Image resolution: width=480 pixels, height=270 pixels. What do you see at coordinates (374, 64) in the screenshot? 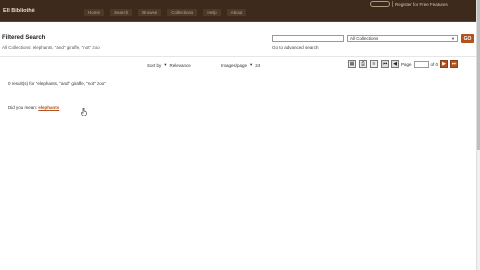
I see `list-view-icon: ≡` at bounding box center [374, 64].